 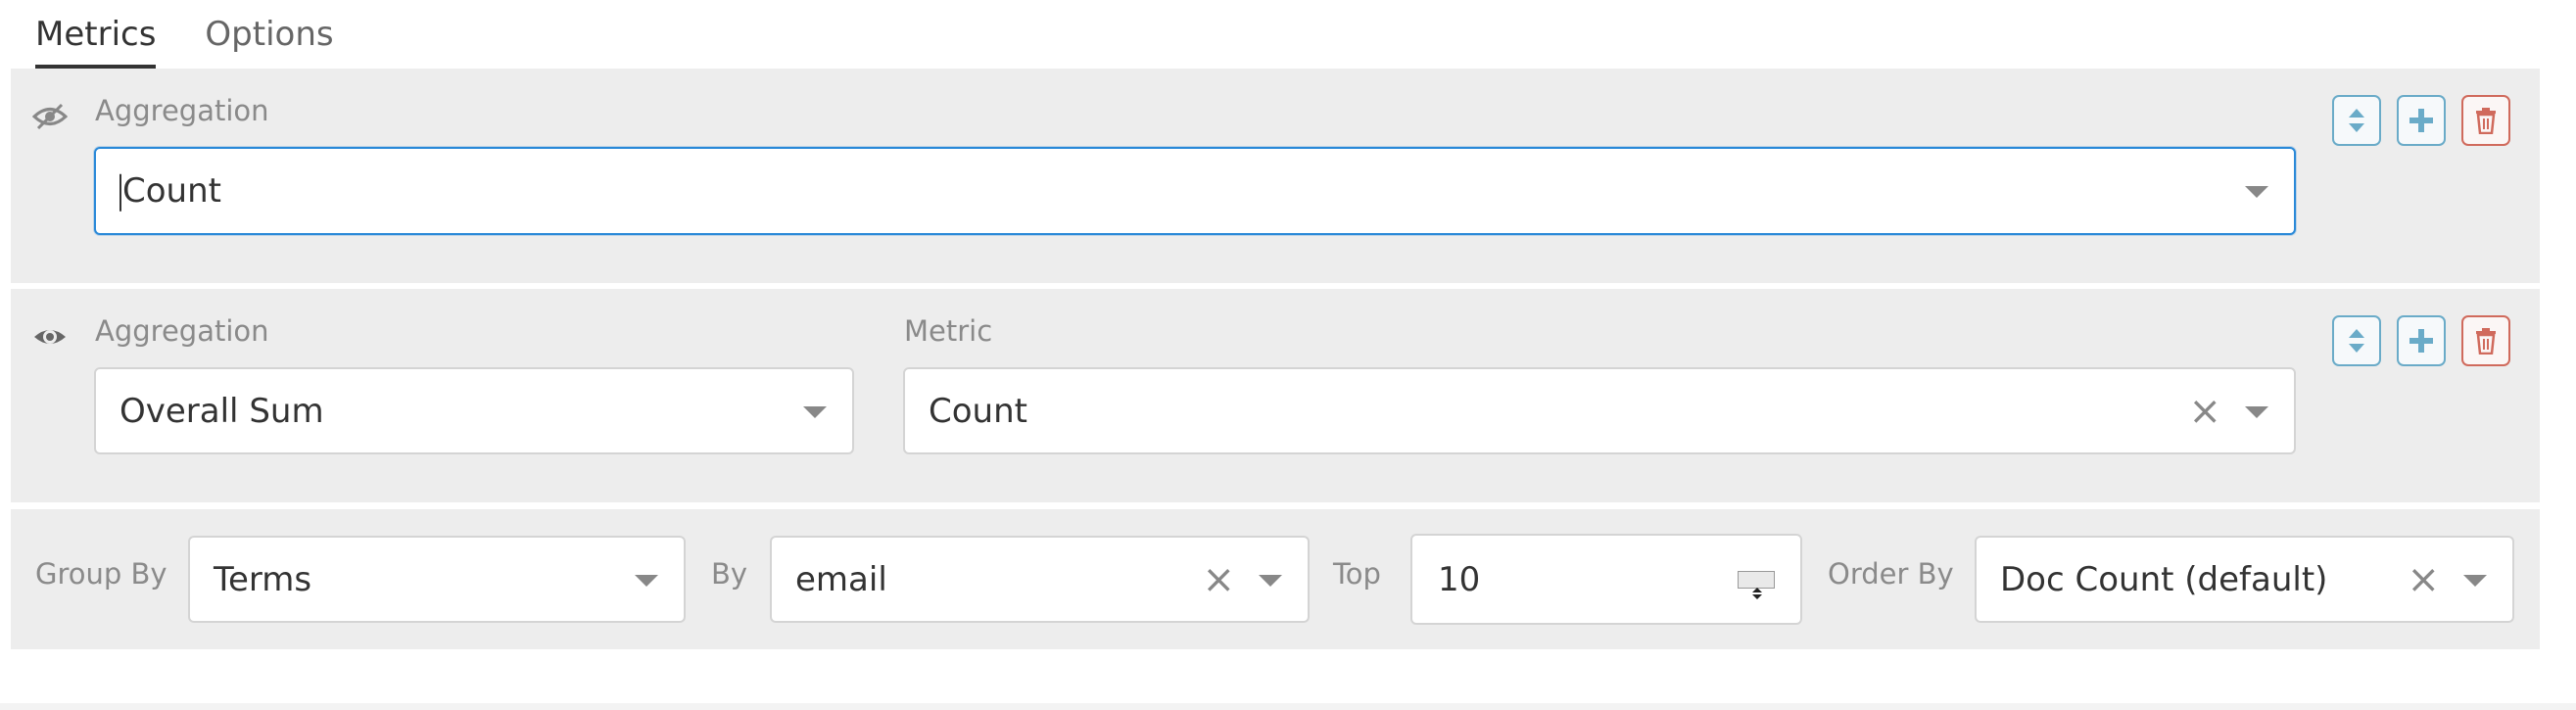 What do you see at coordinates (437, 579) in the screenshot?
I see `group-by-select: Terms` at bounding box center [437, 579].